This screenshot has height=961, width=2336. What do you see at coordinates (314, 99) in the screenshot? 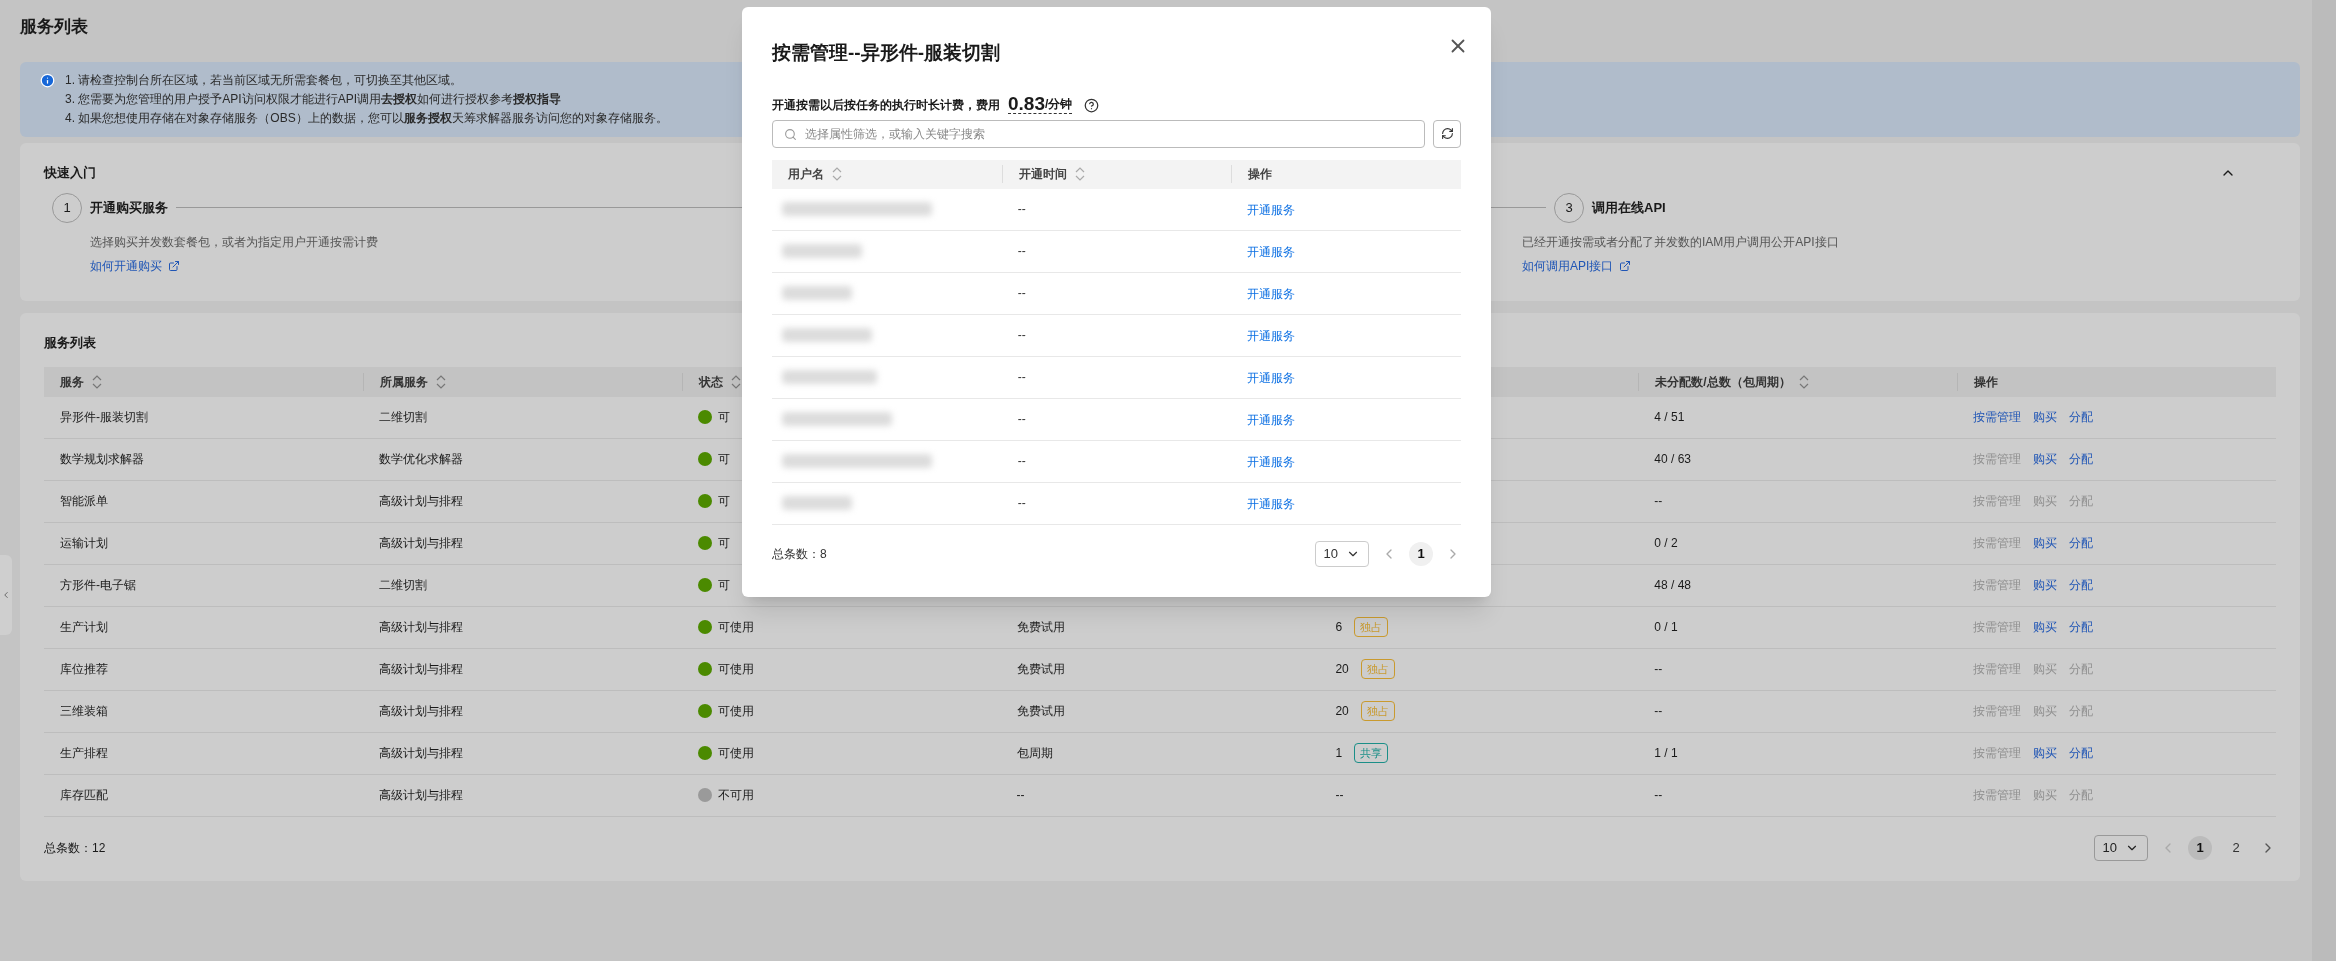
I see `notice-text: 3. 您需要为您管理的用户授予API访问权限才能进行API调用去授权如何进行授权参考授权指导` at bounding box center [314, 99].